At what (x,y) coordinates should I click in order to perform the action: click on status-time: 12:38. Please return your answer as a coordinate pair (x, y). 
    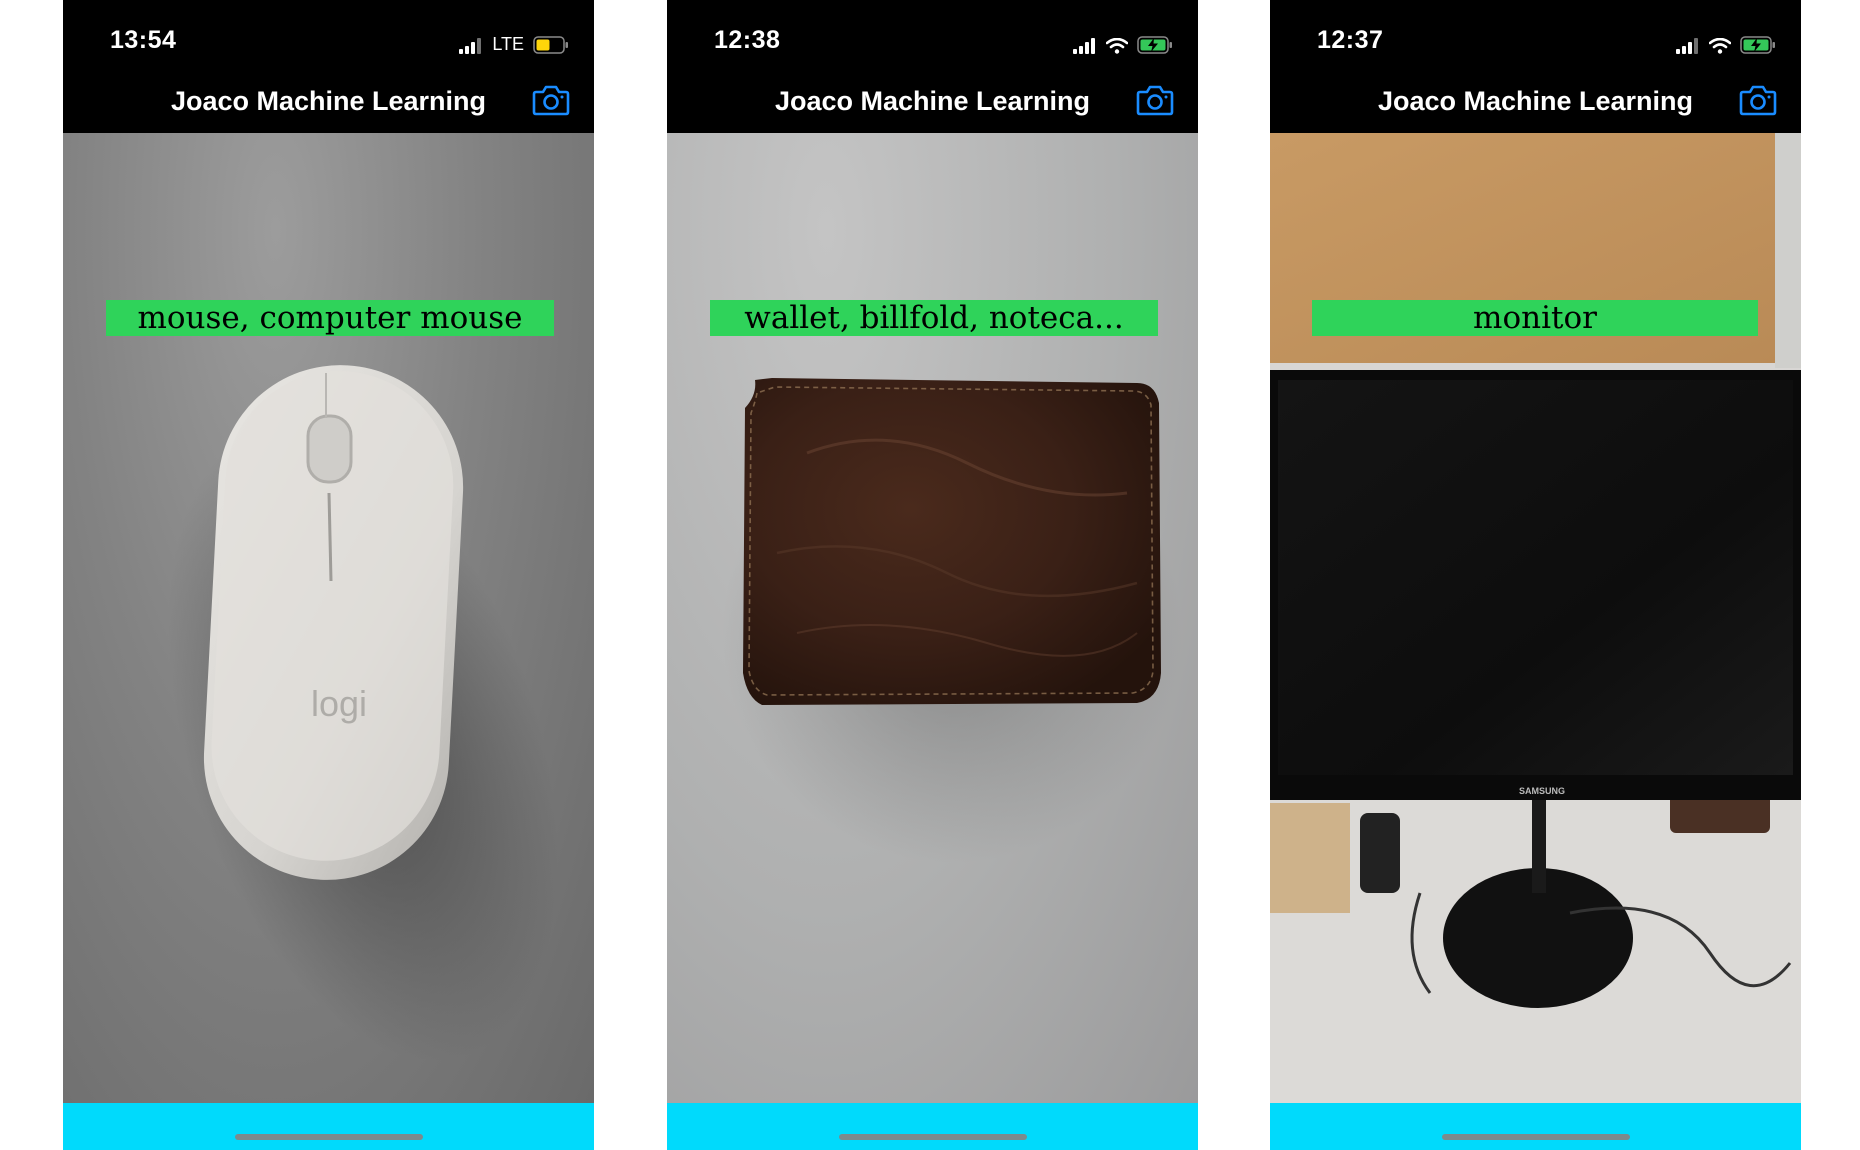
    Looking at the image, I should click on (747, 40).